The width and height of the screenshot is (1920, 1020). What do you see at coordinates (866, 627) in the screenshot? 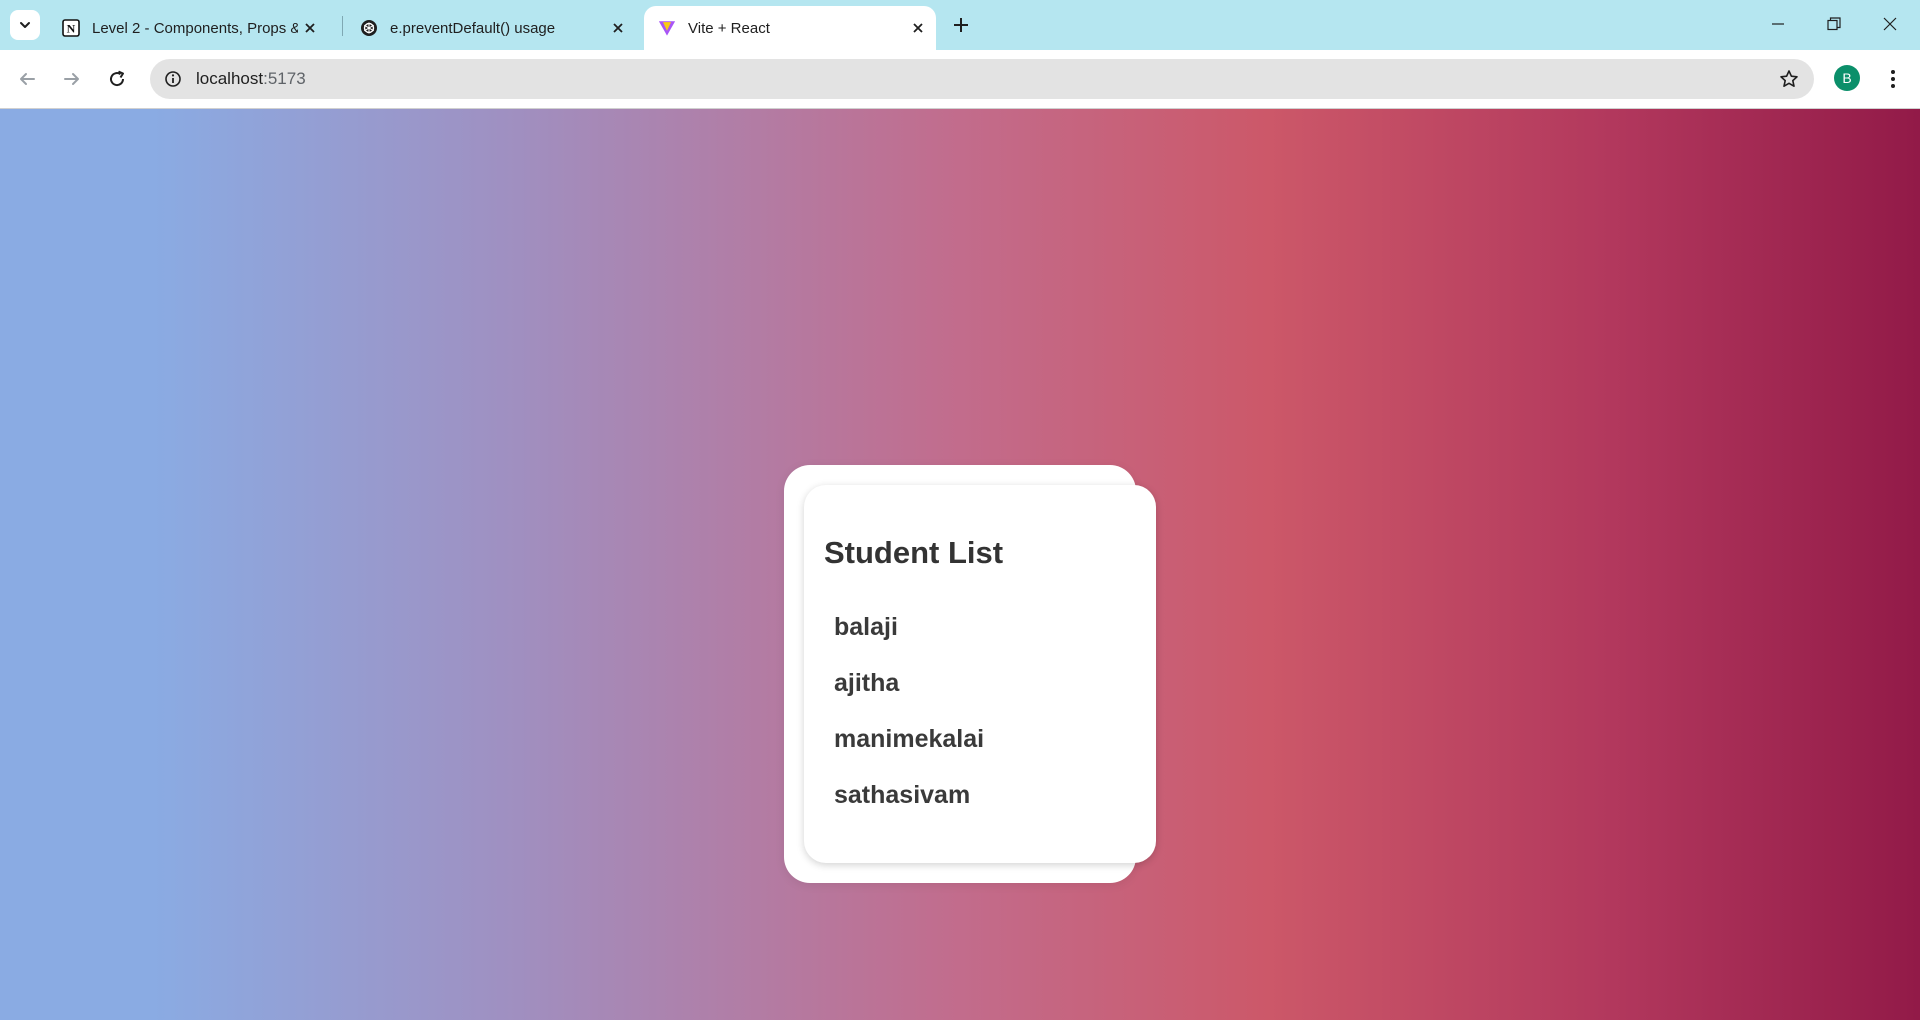
I see `student-item: balaji` at bounding box center [866, 627].